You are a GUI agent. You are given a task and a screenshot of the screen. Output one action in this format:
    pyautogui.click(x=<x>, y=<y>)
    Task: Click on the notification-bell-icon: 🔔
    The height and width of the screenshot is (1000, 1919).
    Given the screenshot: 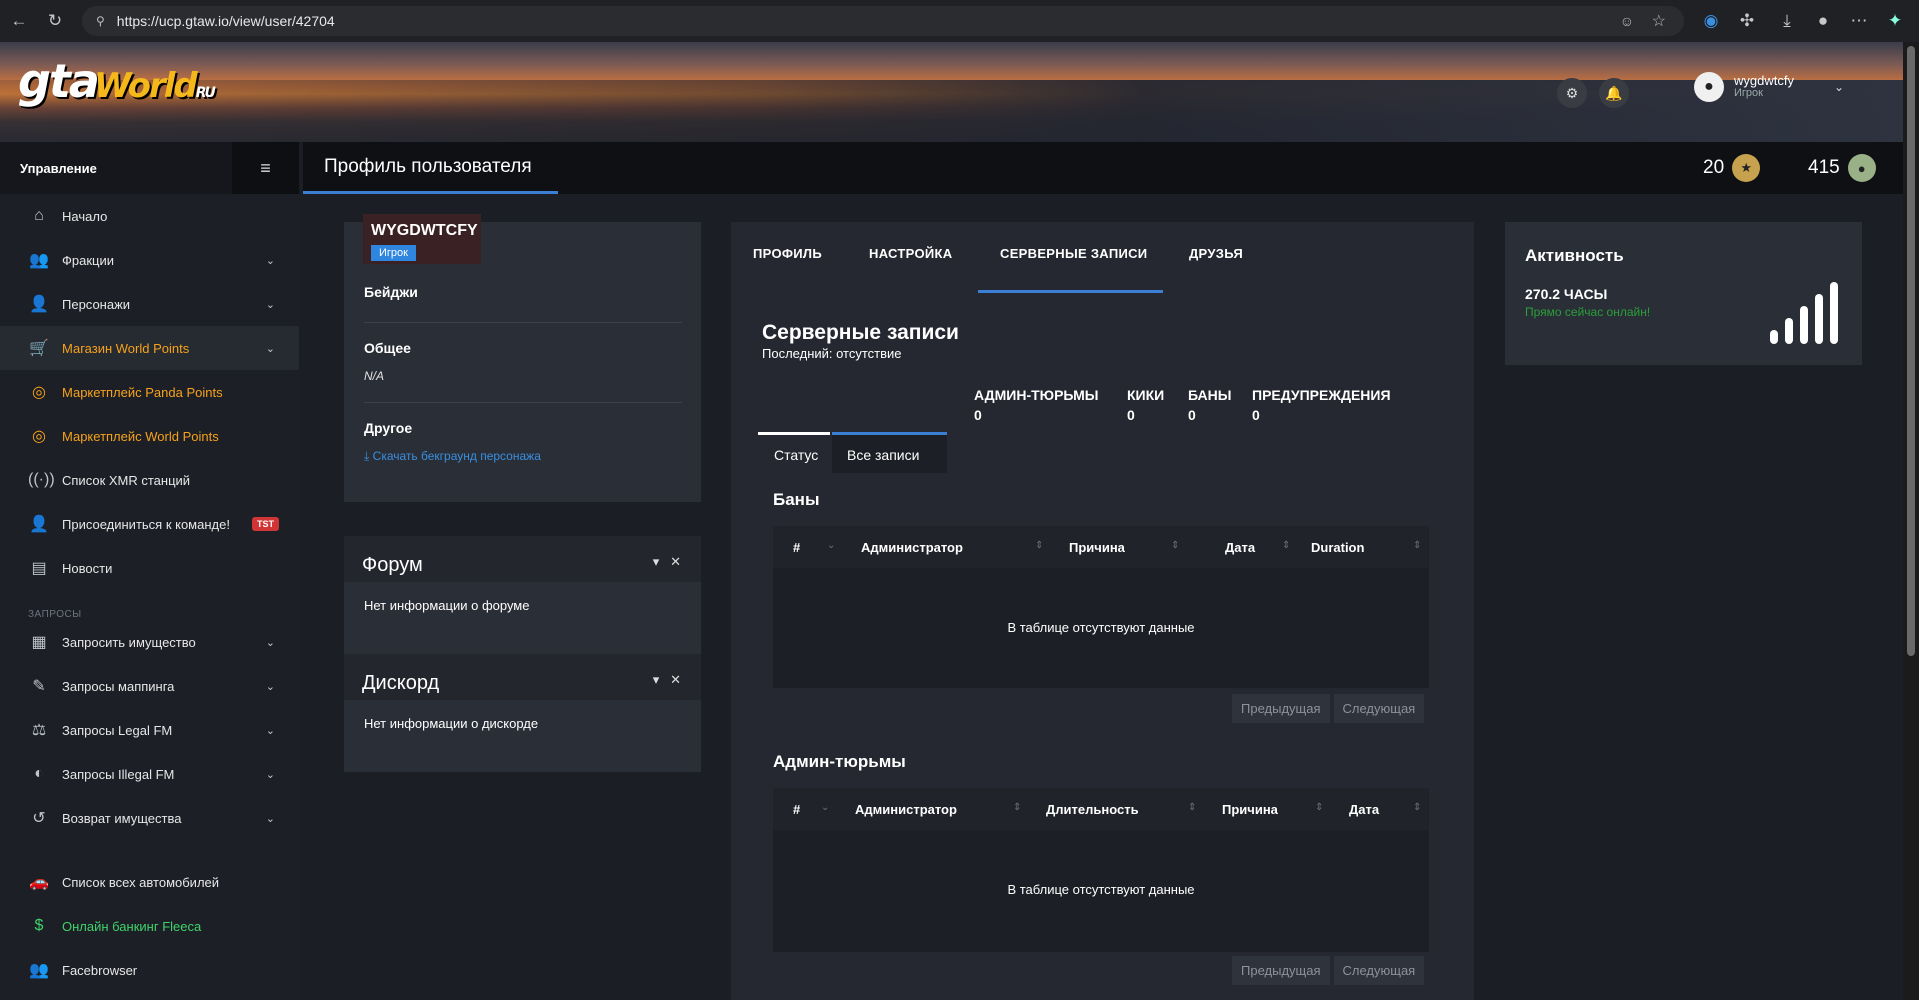 What is the action you would take?
    pyautogui.click(x=1614, y=93)
    